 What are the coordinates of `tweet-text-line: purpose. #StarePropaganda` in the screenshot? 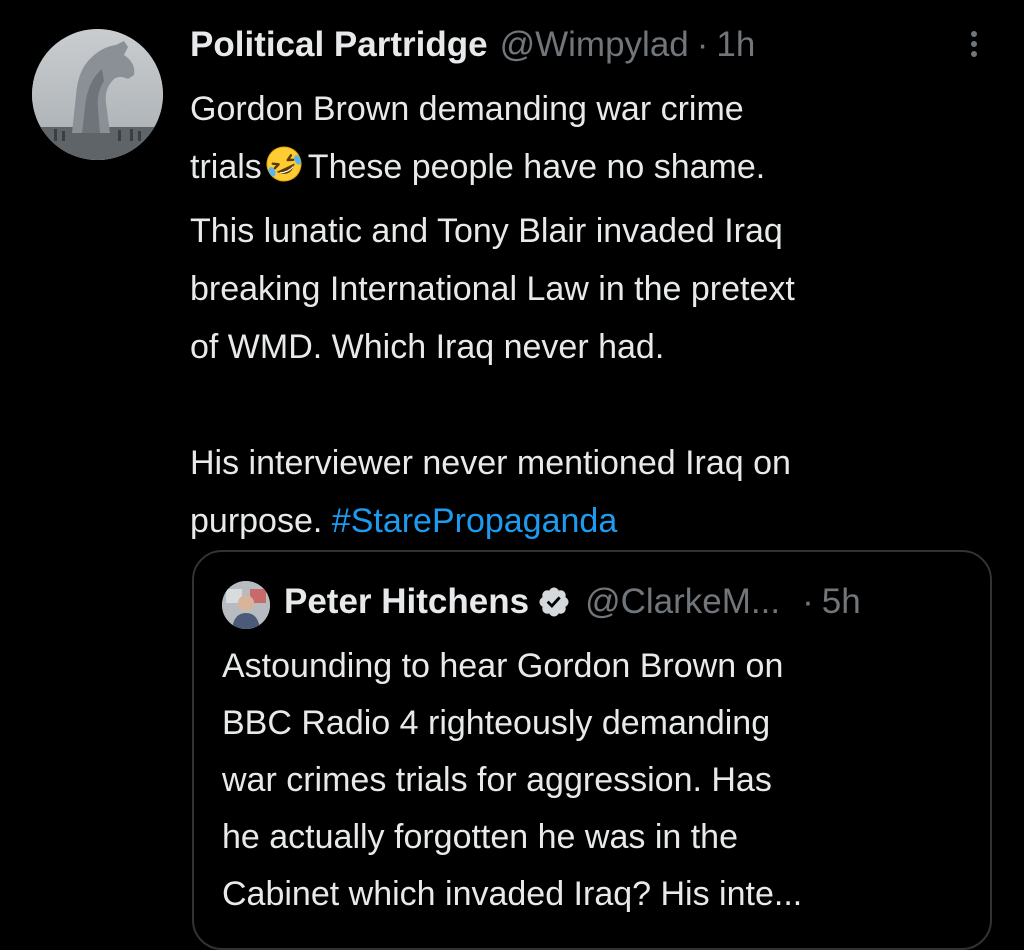 It's located at (595, 521).